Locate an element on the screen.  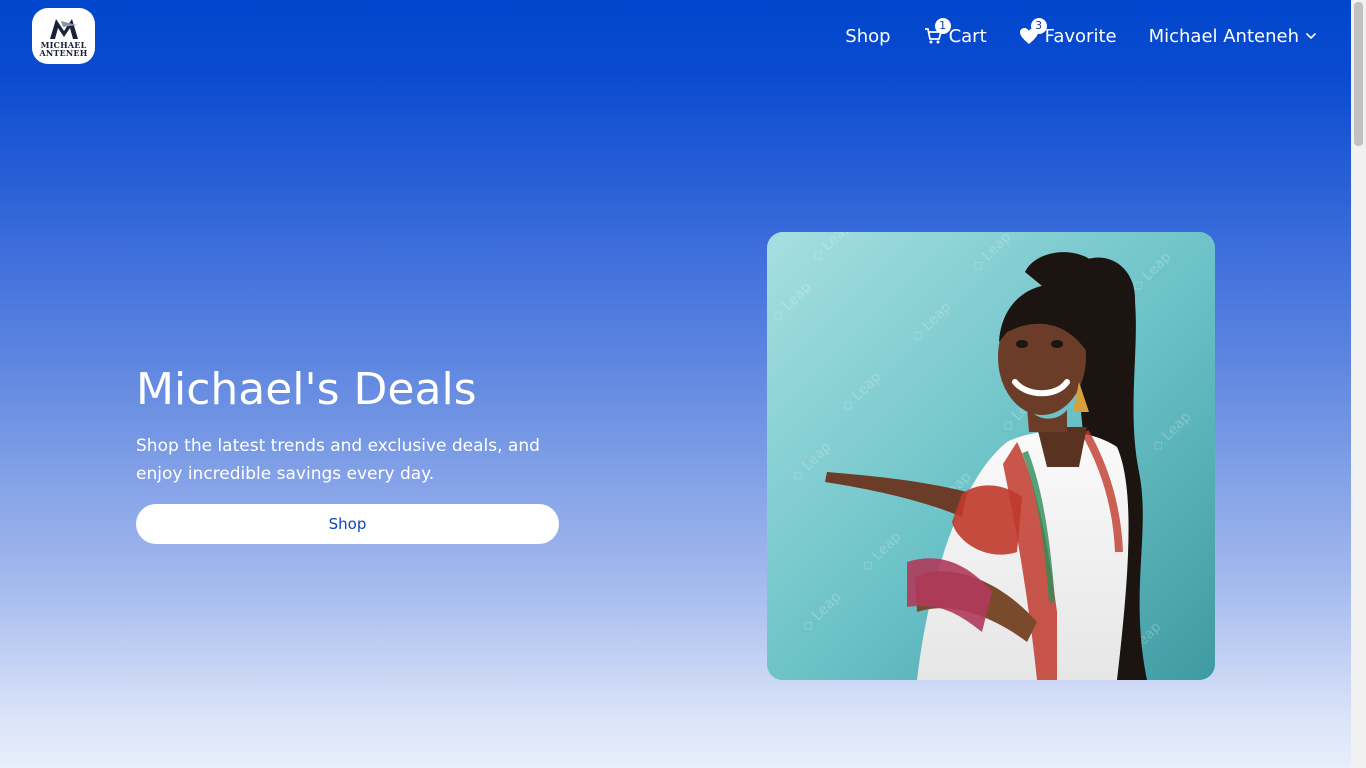
logo-text-line2: ANTENEH is located at coordinates (63, 53).